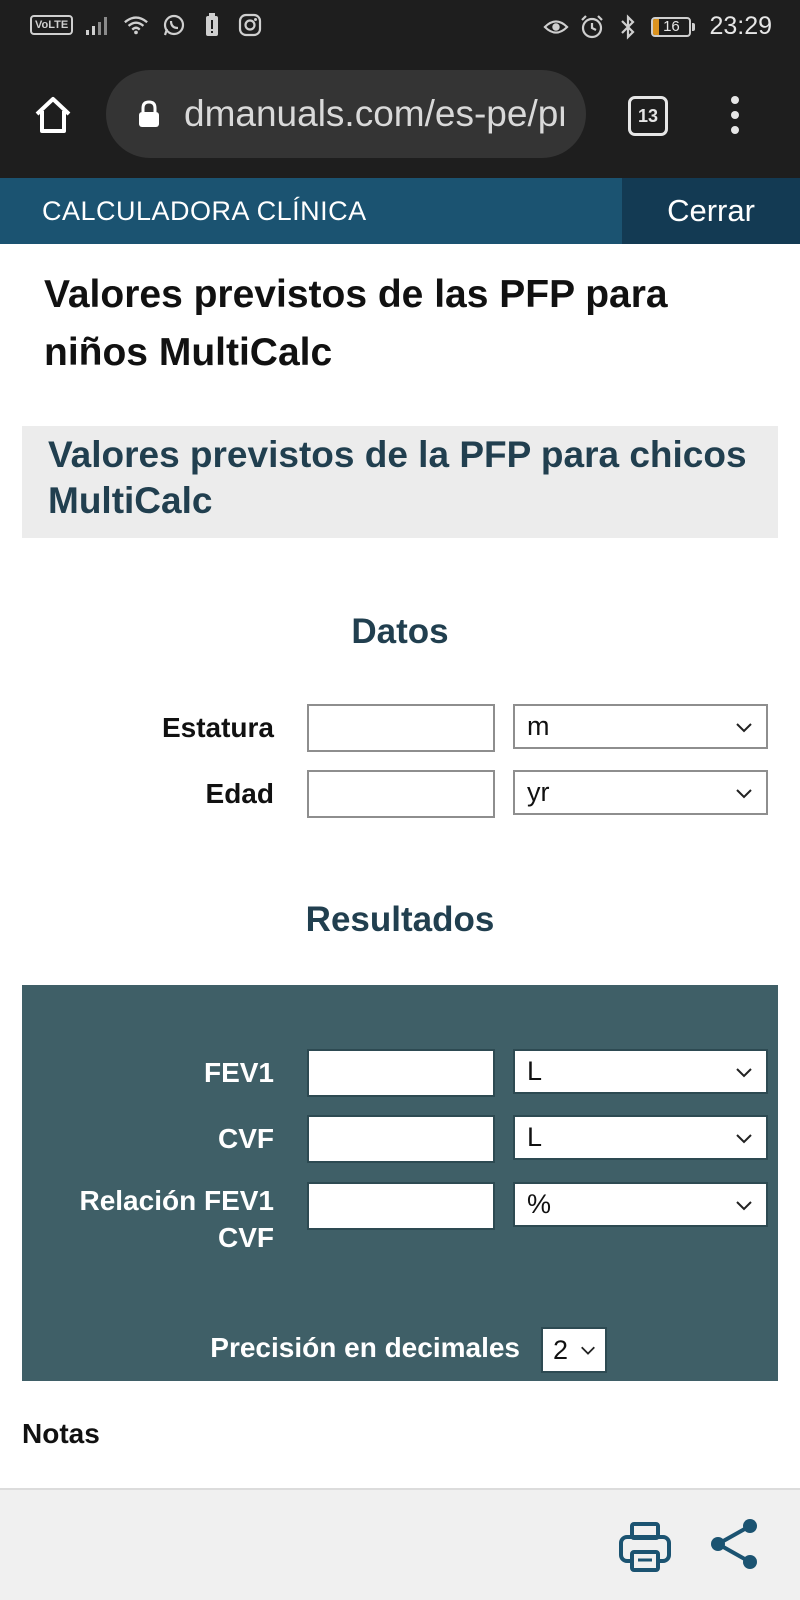  What do you see at coordinates (400, 631) in the screenshot?
I see `datos-heading: Datos` at bounding box center [400, 631].